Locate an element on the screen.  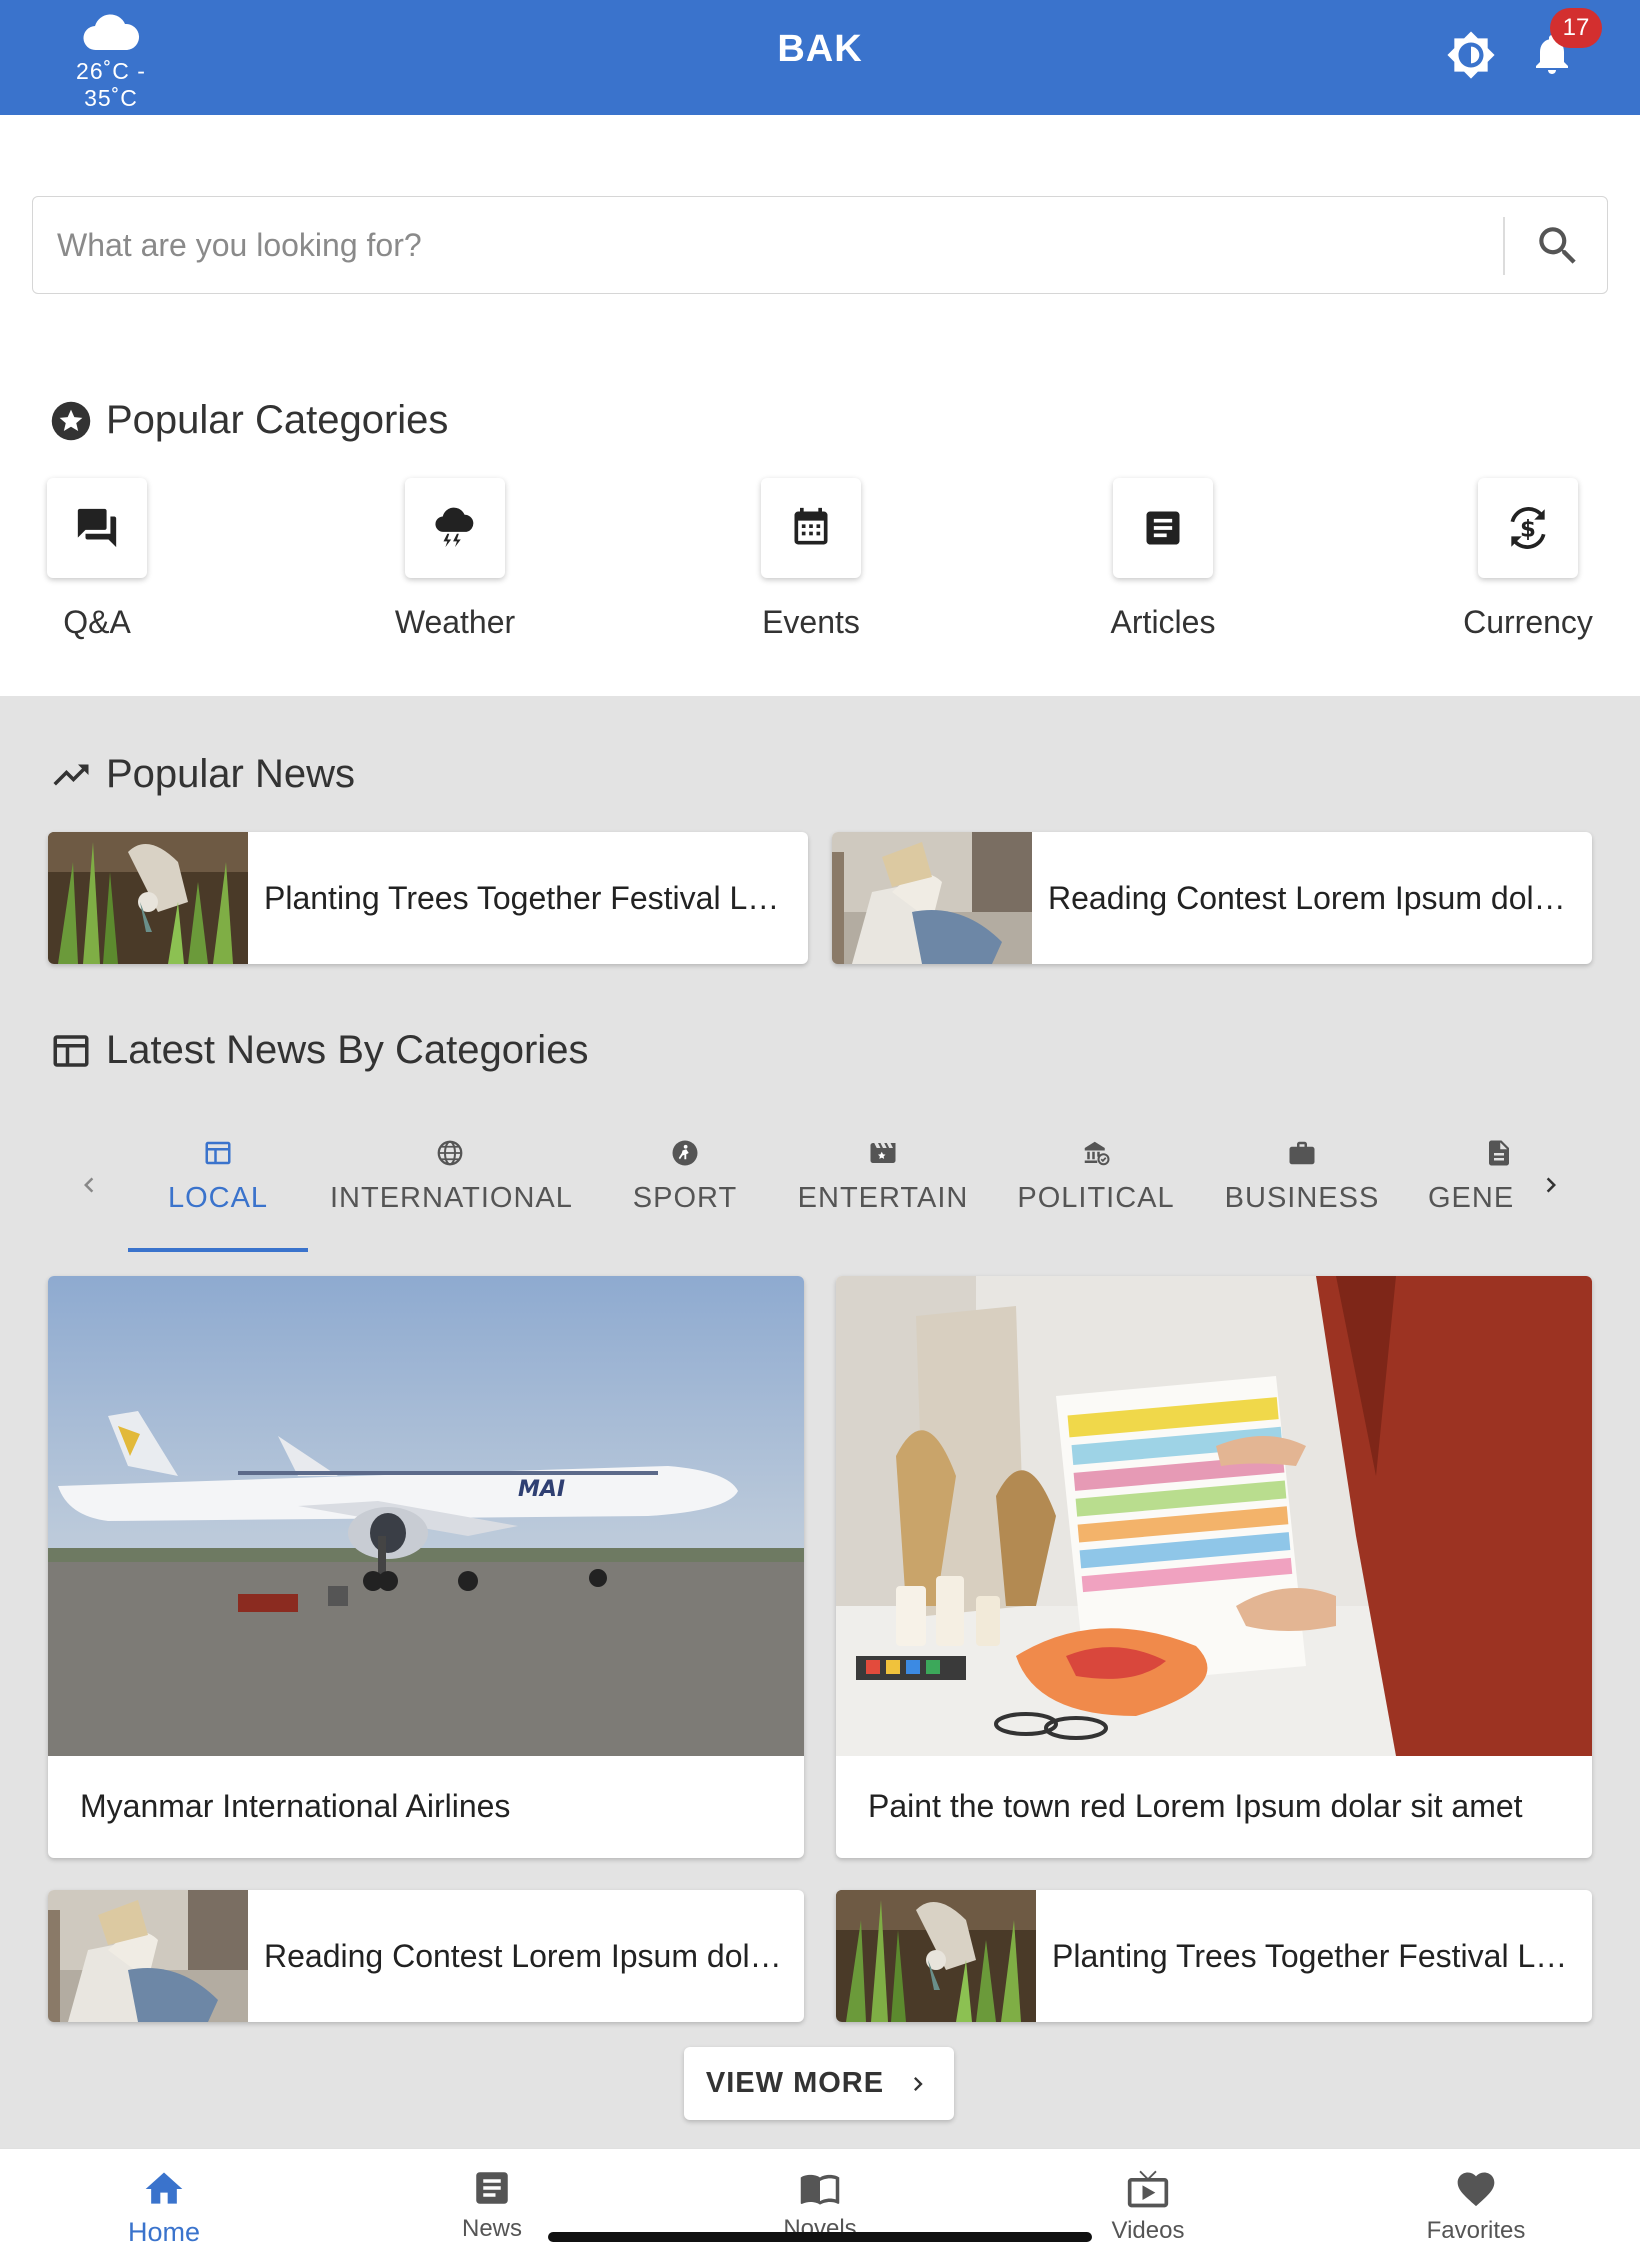
tab-label: GENEI is located at coordinates (1471, 1198).